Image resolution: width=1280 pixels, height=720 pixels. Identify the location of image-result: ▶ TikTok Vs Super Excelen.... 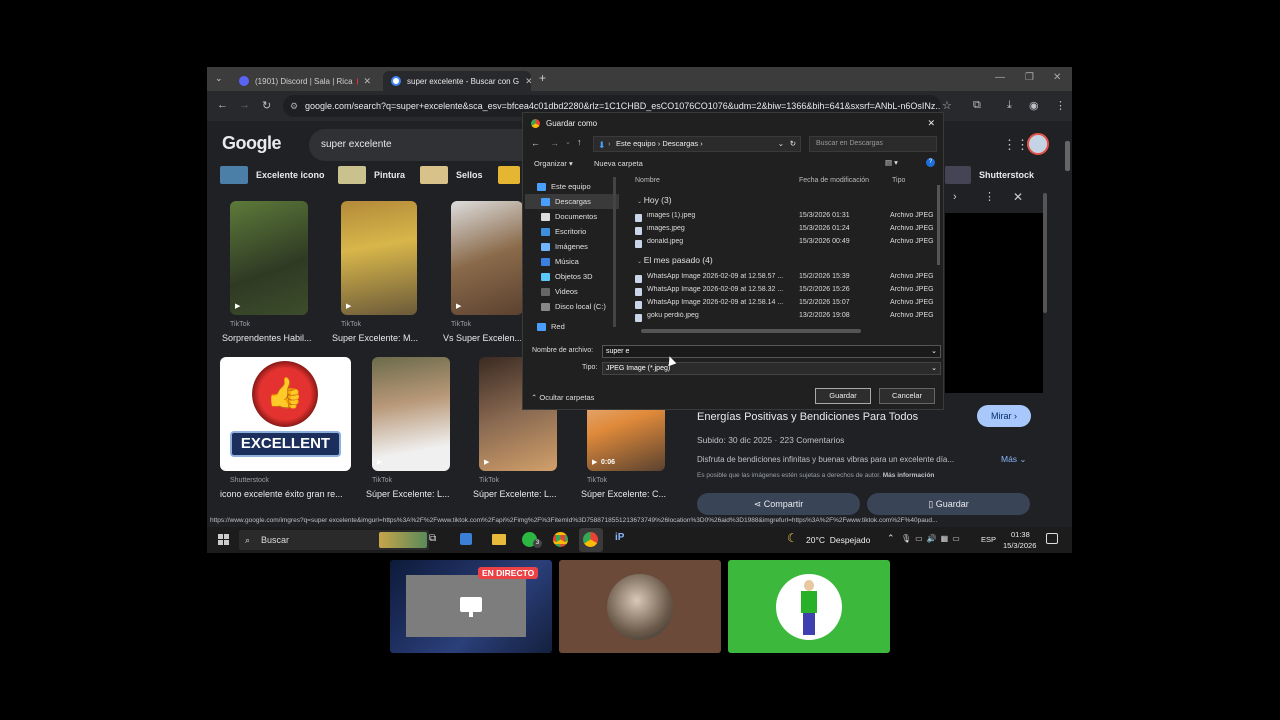
(483, 272).